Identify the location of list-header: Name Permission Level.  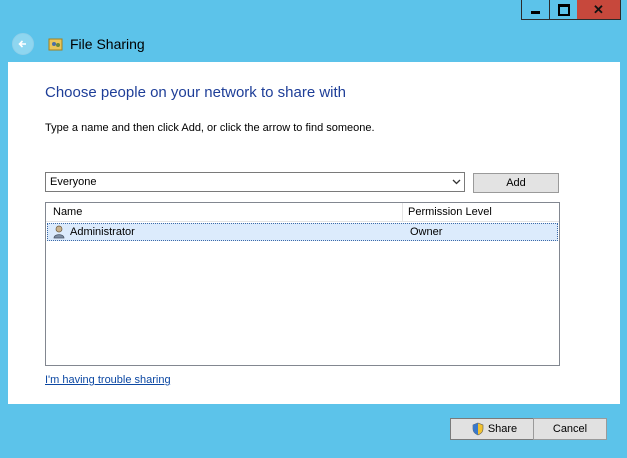
(302, 212).